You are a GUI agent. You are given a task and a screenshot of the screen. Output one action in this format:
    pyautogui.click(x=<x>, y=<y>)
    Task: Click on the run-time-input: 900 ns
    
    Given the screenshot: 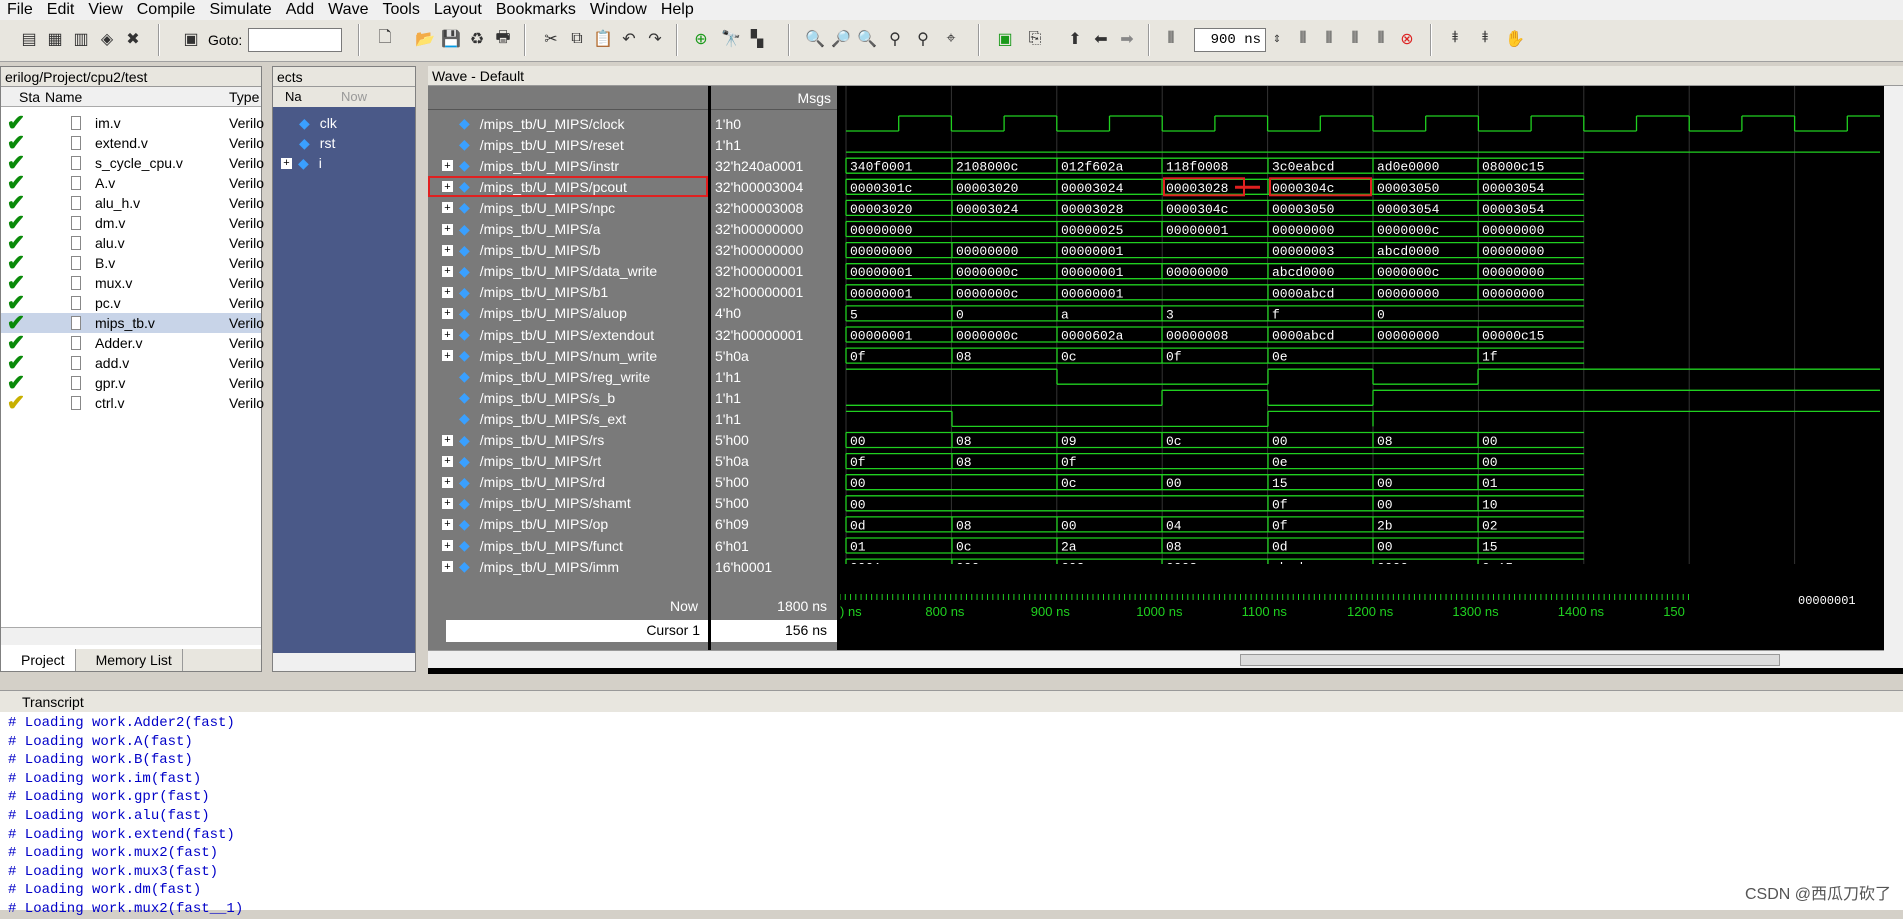 What is the action you would take?
    pyautogui.click(x=1230, y=40)
    